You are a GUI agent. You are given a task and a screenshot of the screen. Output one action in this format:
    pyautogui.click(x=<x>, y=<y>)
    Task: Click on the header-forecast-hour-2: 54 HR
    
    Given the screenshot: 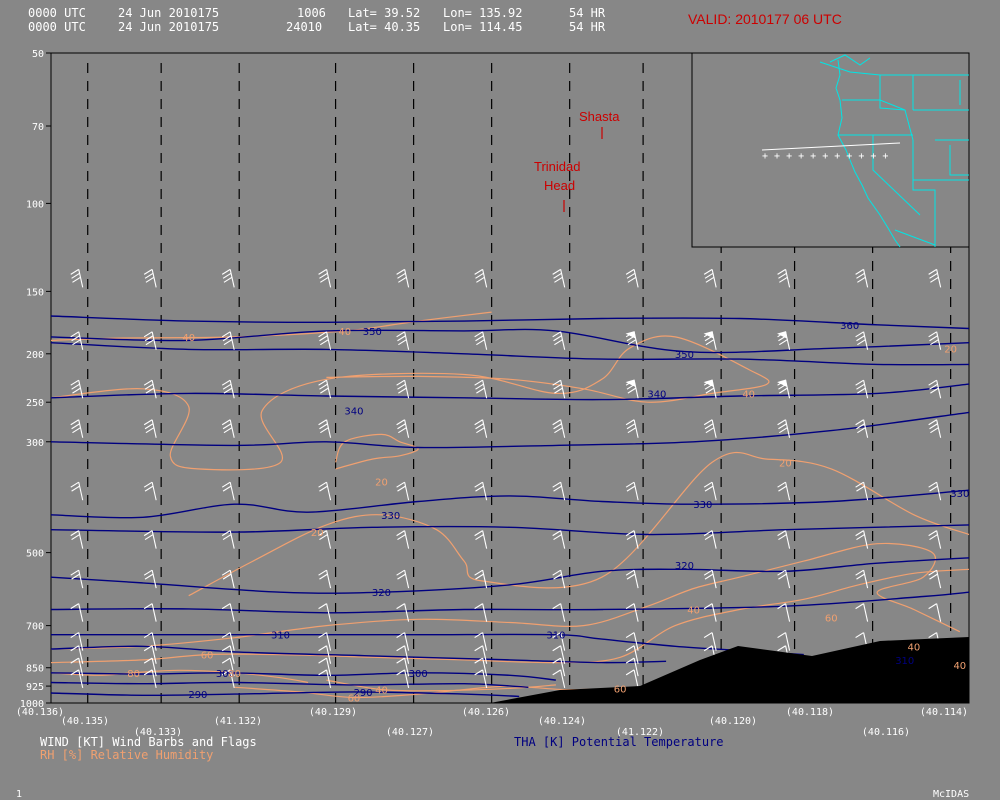 What is the action you would take?
    pyautogui.click(x=587, y=27)
    